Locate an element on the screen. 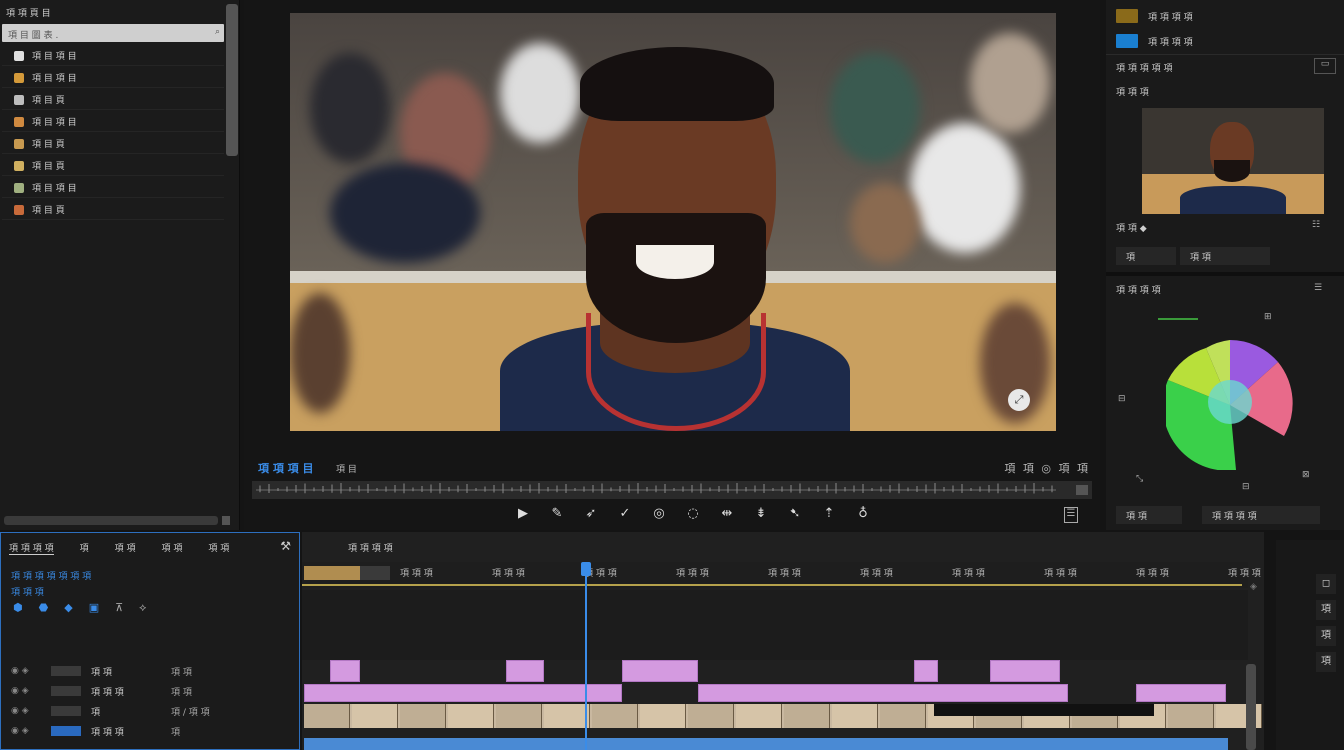 The image size is (1344, 750). wrench-icon: ⚒ is located at coordinates (285, 546).